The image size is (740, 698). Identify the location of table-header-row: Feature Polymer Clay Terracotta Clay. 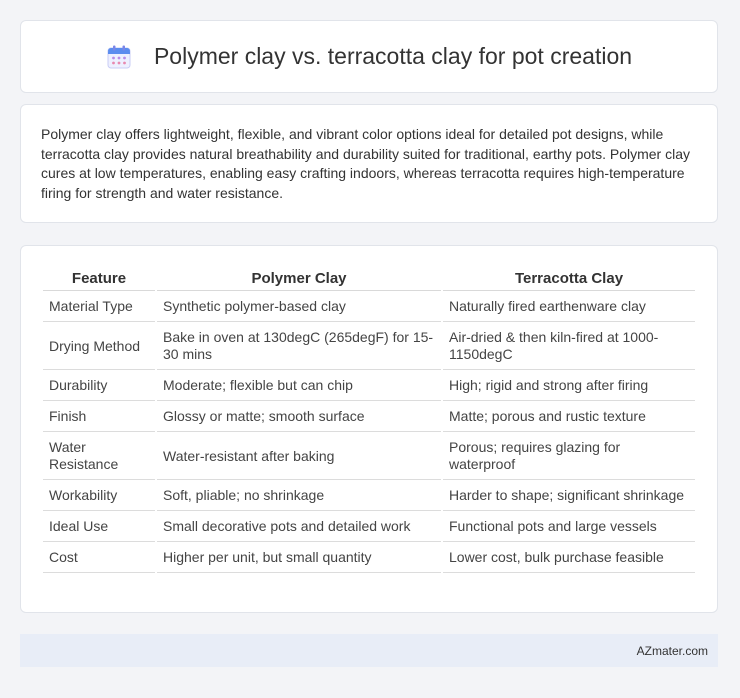
(369, 279).